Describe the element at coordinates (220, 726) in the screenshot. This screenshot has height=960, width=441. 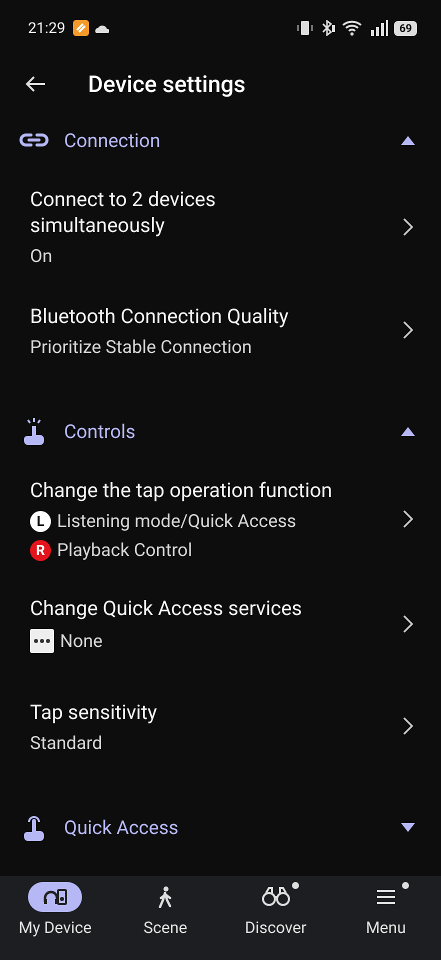
I see `setting-row: Tap sensitivity Standard` at that location.